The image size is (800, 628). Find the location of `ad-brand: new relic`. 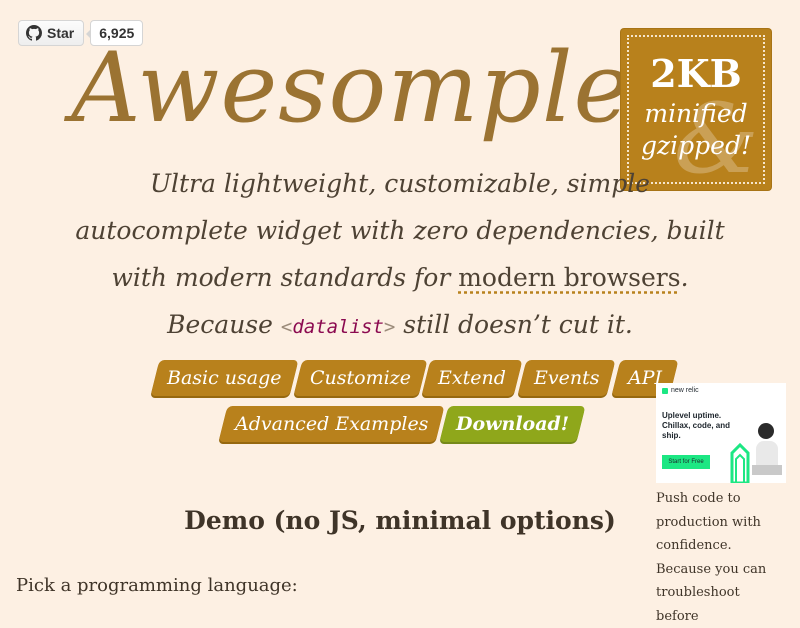

ad-brand: new relic is located at coordinates (680, 390).